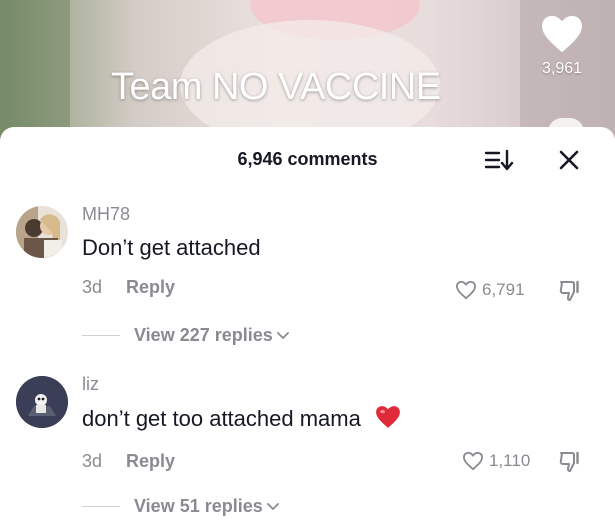 The height and width of the screenshot is (523, 615). I want to click on comment-username: liz, so click(241, 384).